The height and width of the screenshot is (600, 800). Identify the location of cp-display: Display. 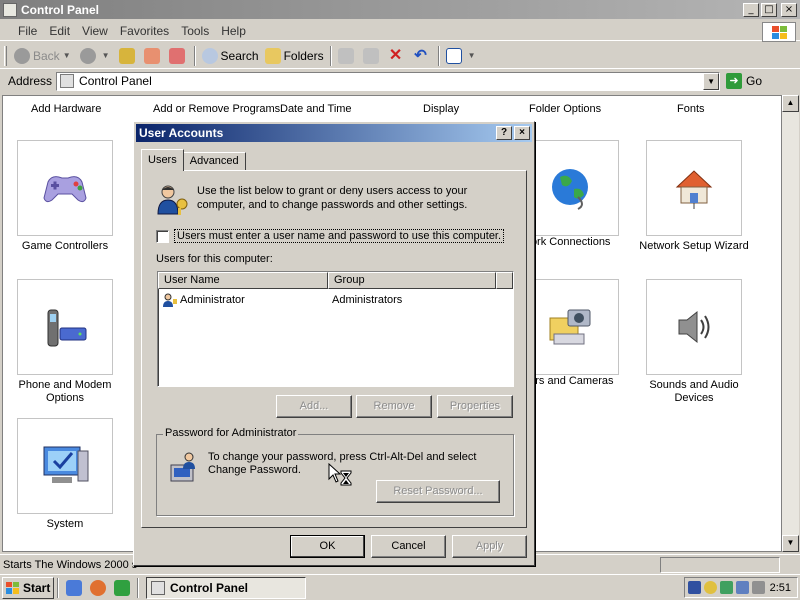
(441, 109).